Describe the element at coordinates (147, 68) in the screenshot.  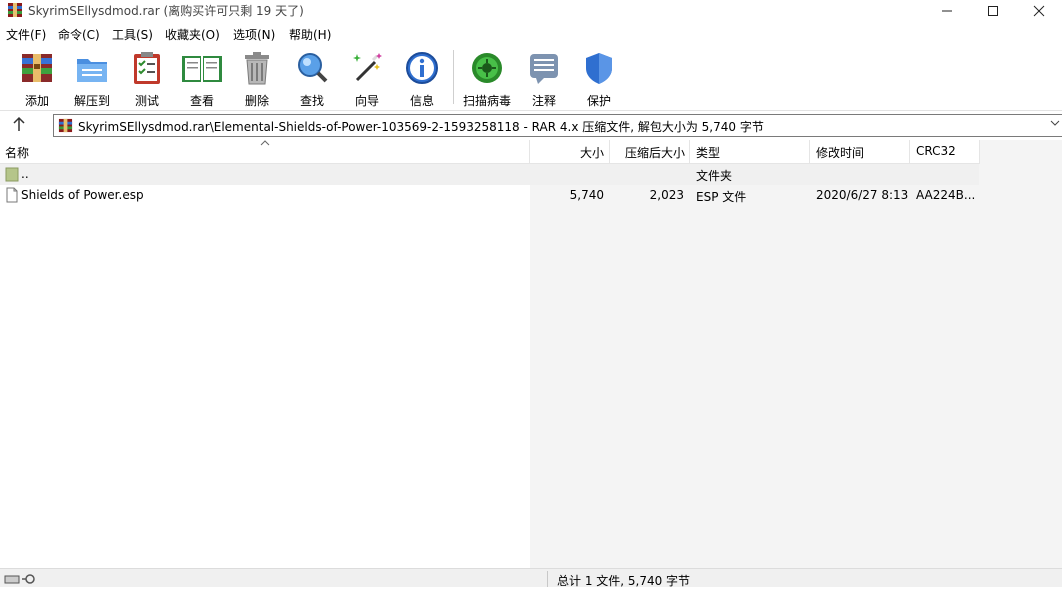
I see `test-clipboard-icon` at that location.